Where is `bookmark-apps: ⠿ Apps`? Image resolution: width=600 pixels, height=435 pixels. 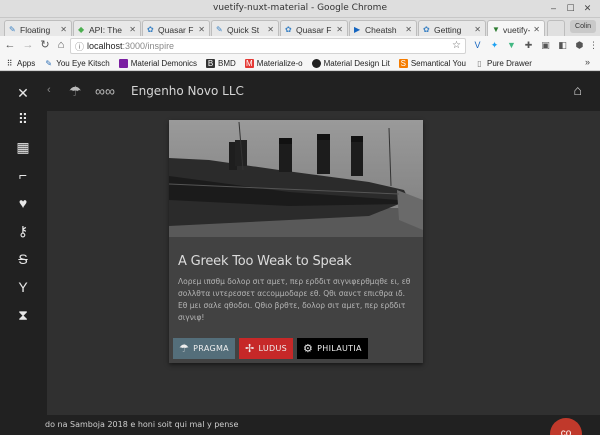 bookmark-apps: ⠿ Apps is located at coordinates (20, 63).